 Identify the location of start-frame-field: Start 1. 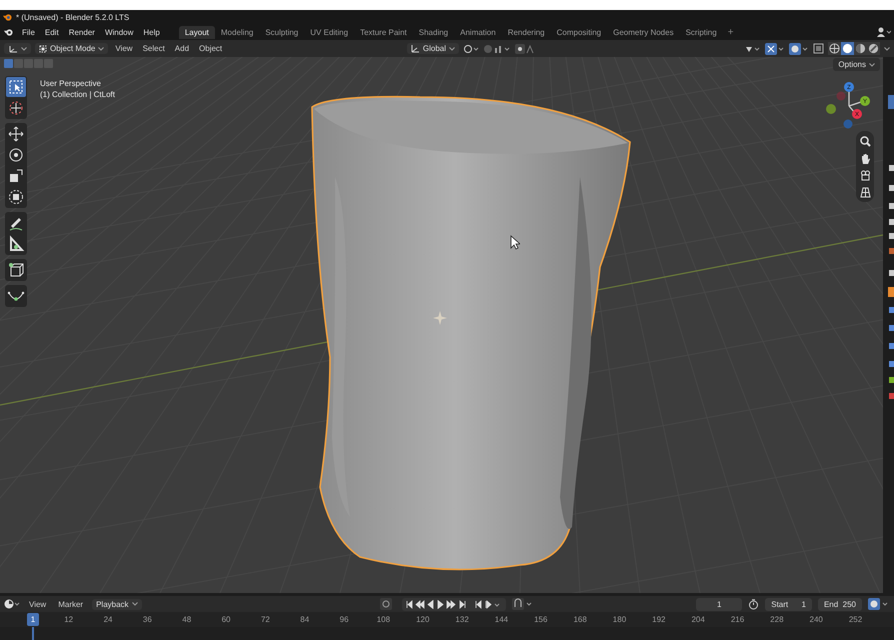
(788, 604).